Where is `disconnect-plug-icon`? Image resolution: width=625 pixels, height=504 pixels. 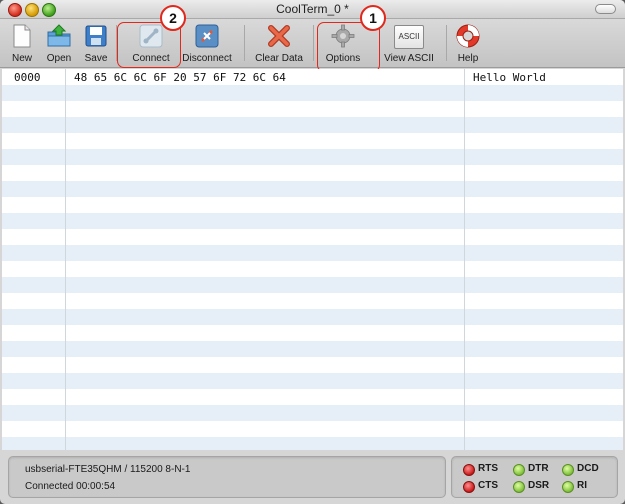
disconnect-plug-icon is located at coordinates (207, 36).